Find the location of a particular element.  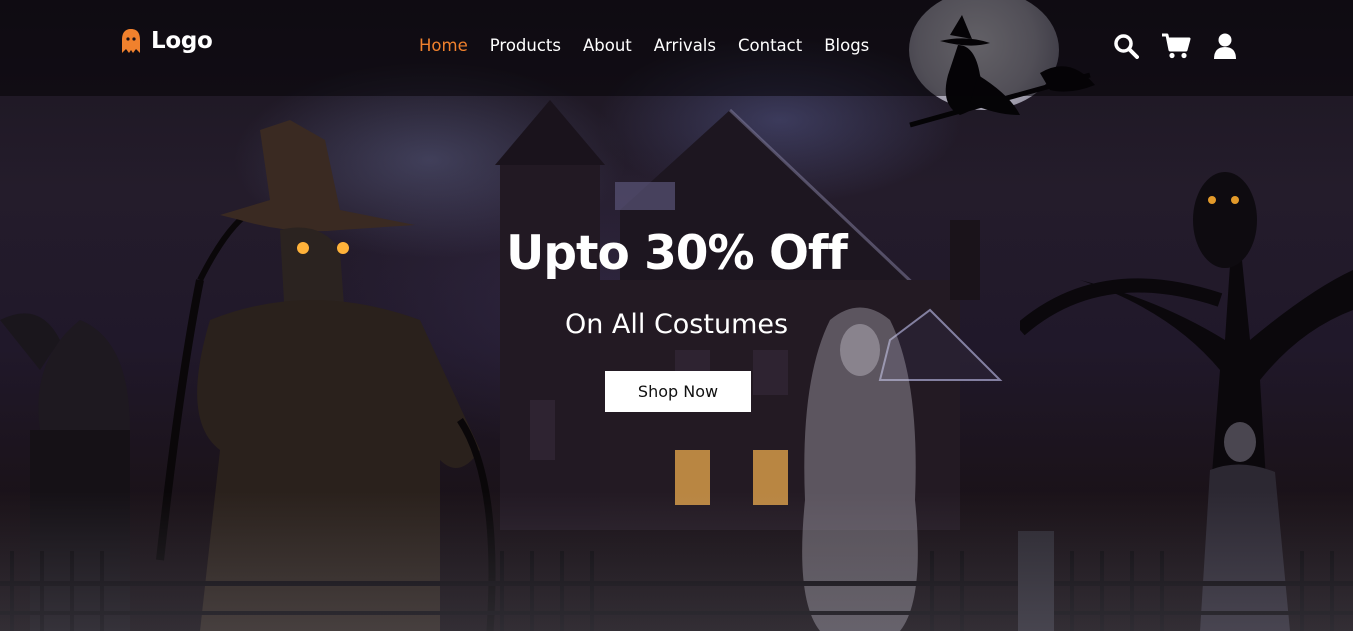

brand-name: Logo is located at coordinates (182, 41).